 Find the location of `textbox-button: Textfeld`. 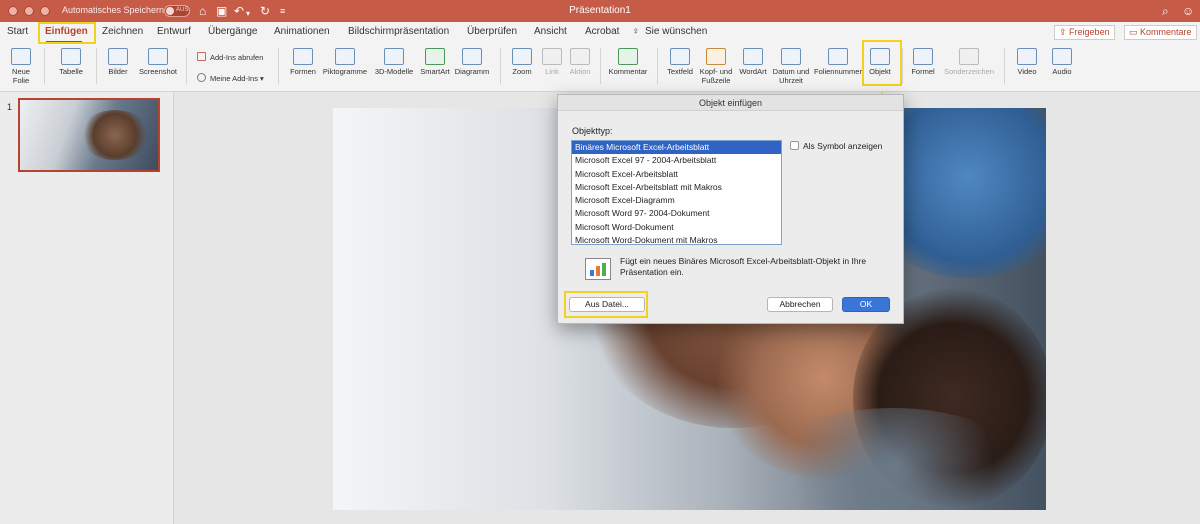

textbox-button: Textfeld is located at coordinates (680, 62).